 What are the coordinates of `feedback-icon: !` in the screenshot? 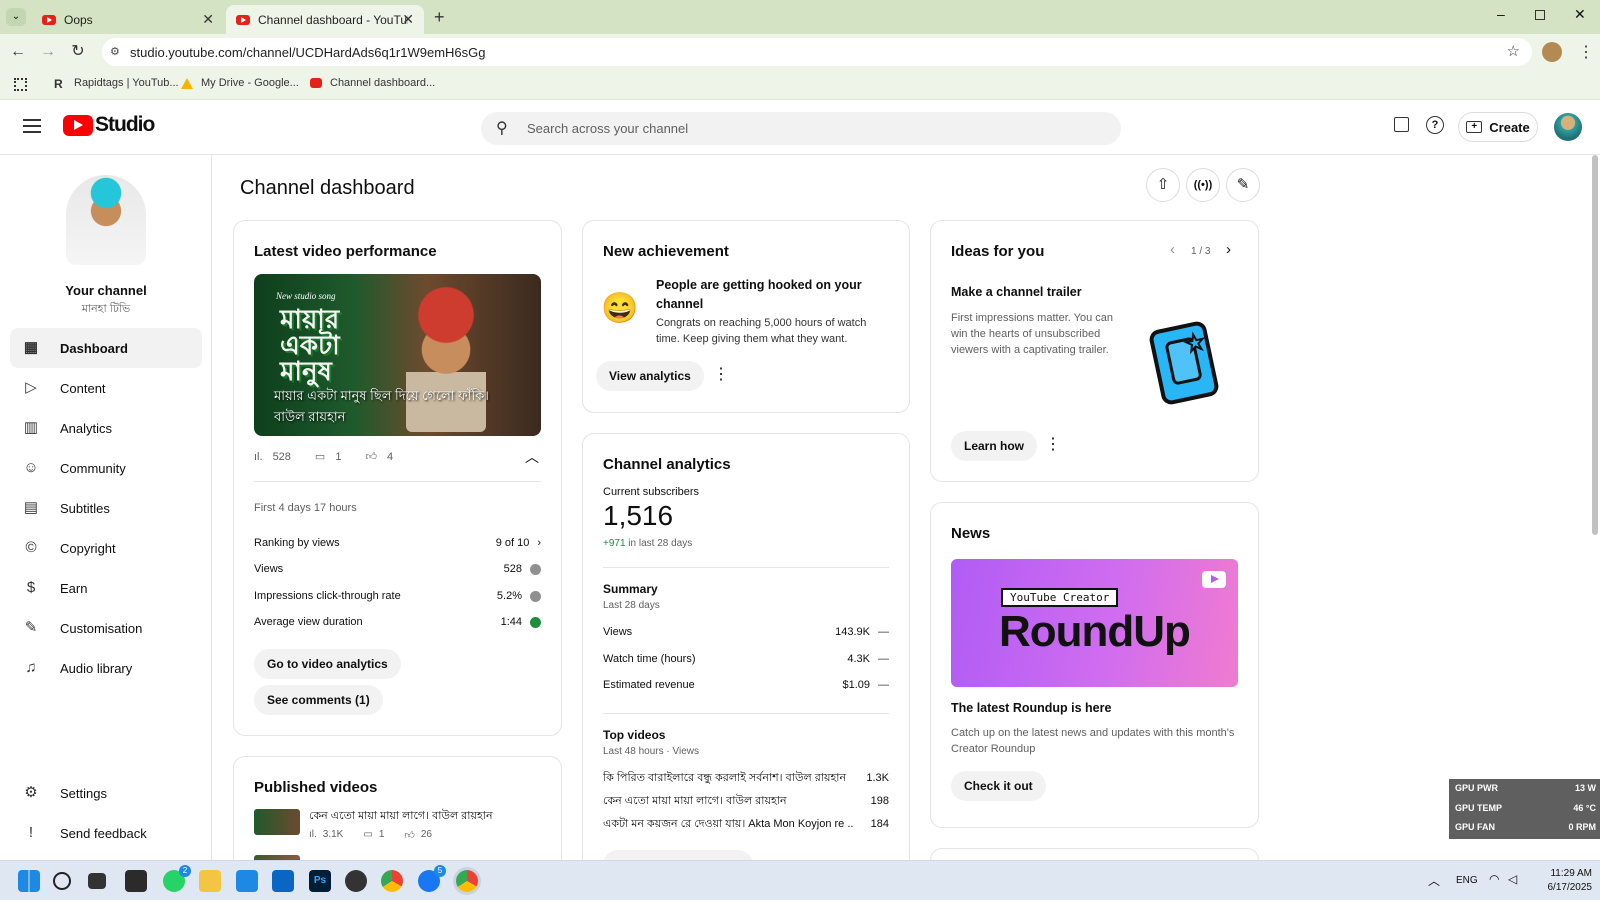 It's located at (31, 832).